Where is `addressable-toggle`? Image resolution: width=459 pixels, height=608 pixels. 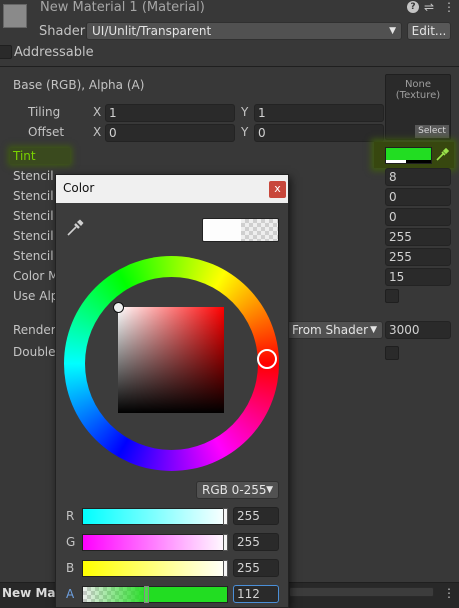 addressable-toggle is located at coordinates (6, 52).